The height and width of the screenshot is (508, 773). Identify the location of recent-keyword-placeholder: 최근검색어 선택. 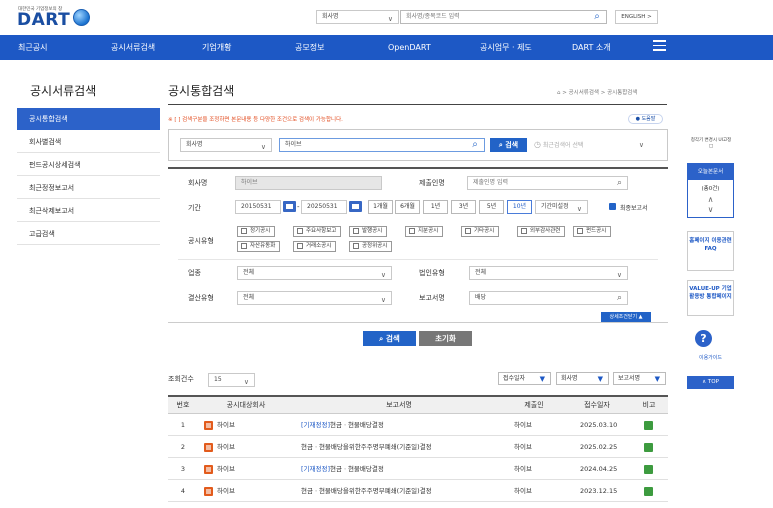
(563, 145).